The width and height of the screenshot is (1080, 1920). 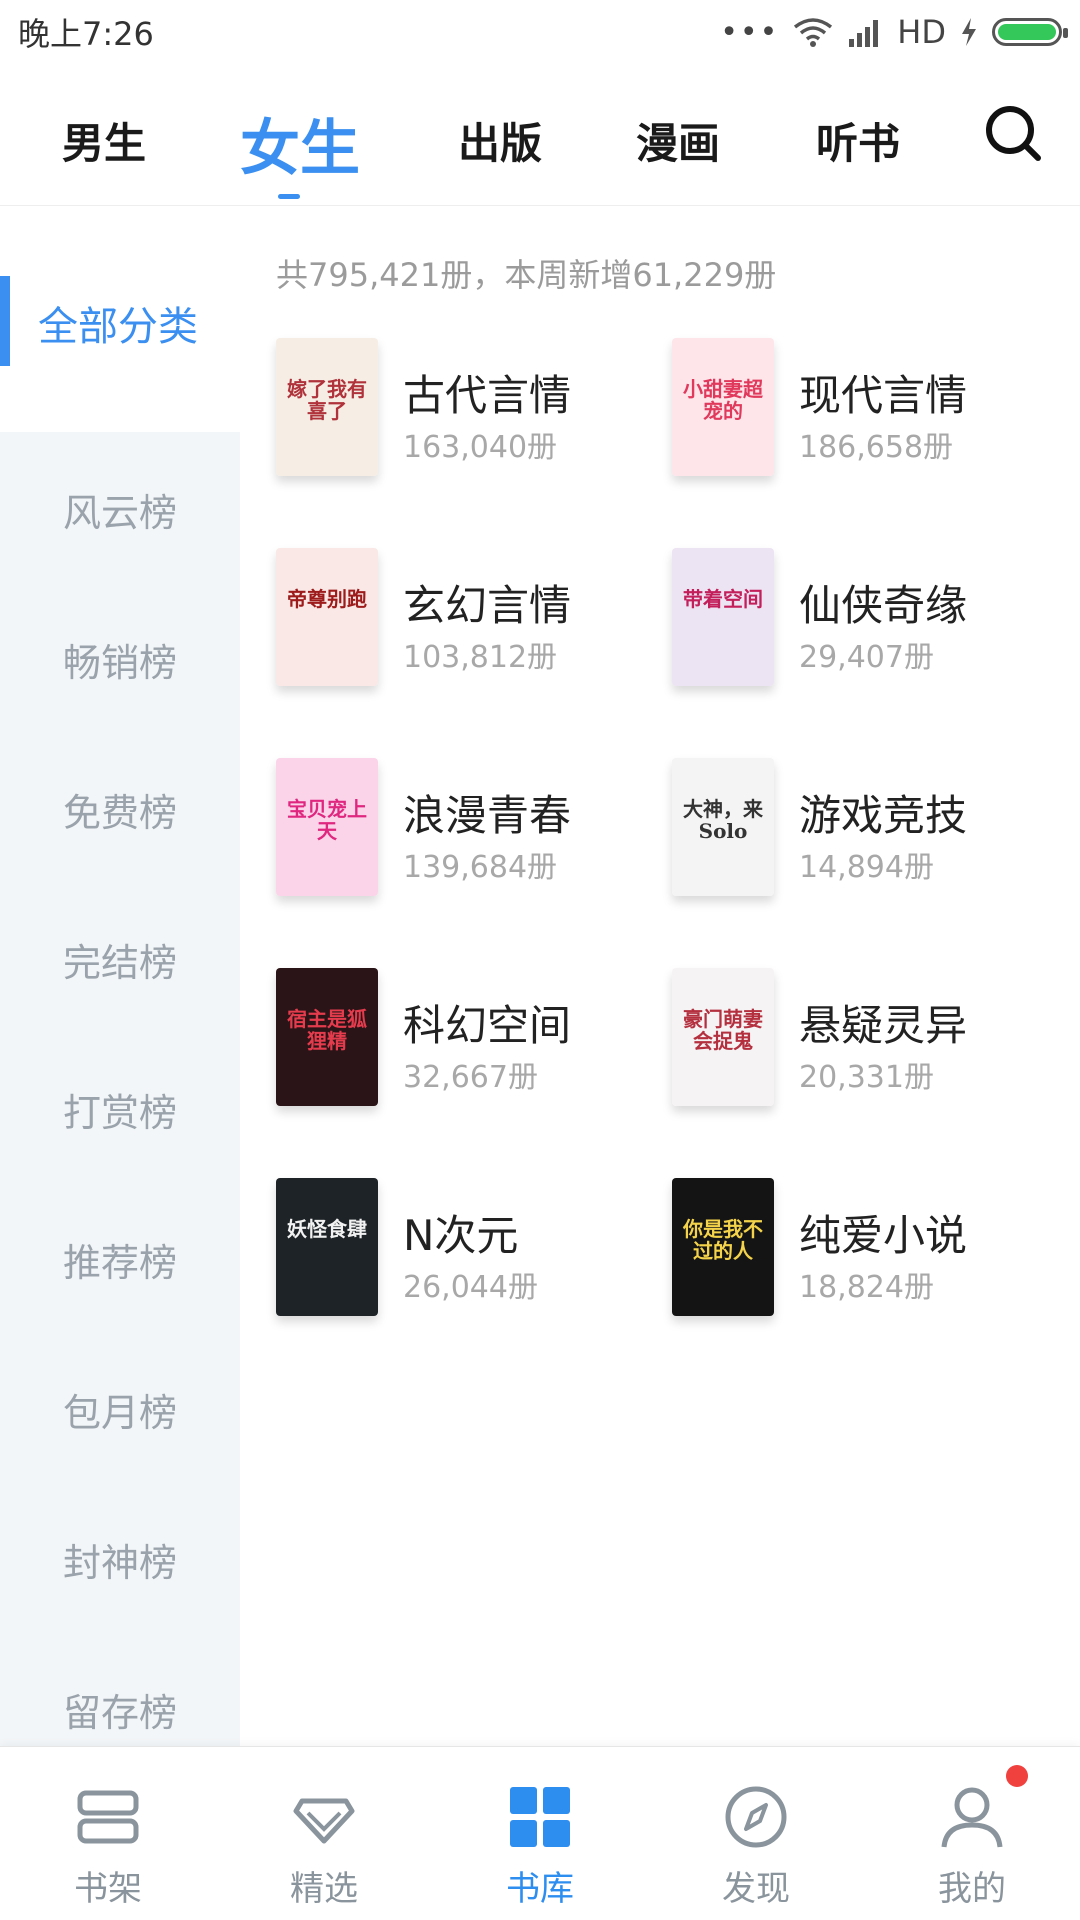 I want to click on category-name: 现代言情, so click(x=883, y=395).